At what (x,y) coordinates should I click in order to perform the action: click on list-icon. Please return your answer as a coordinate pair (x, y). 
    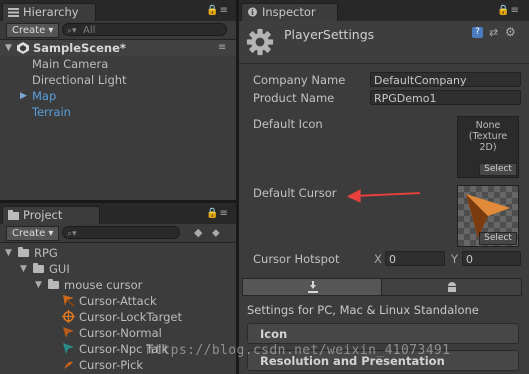
    Looking at the image, I should click on (13, 12).